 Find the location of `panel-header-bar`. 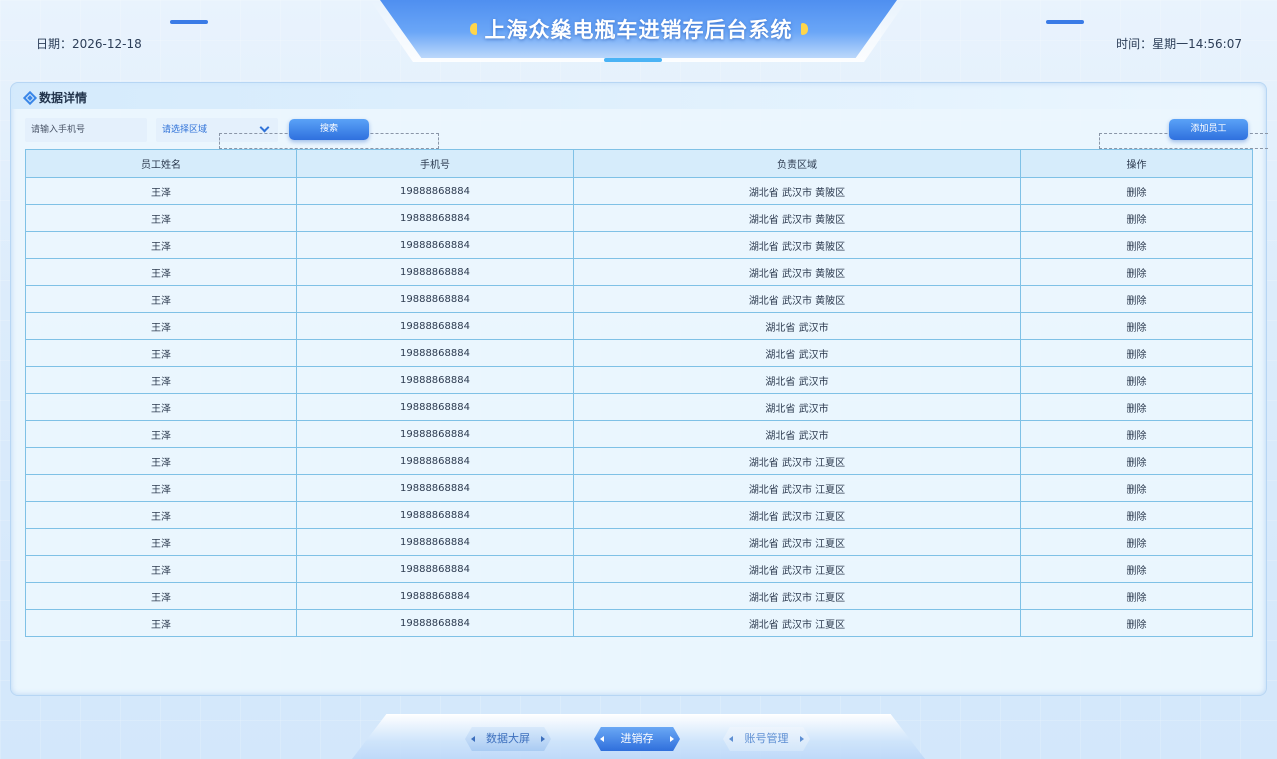

panel-header-bar is located at coordinates (638, 96).